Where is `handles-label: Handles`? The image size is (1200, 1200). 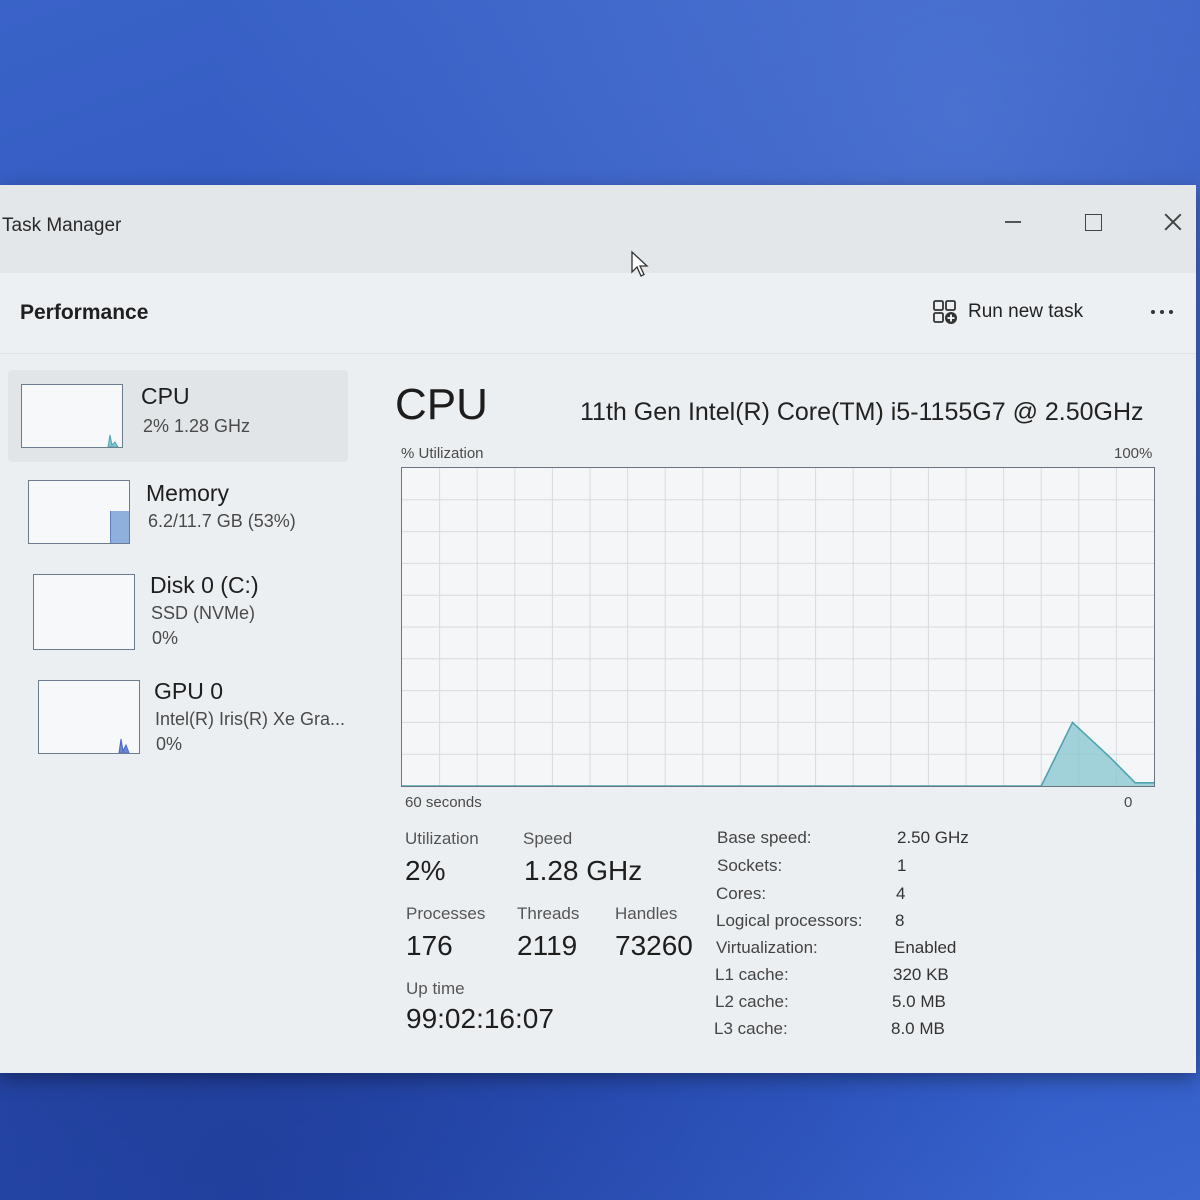
handles-label: Handles is located at coordinates (646, 913).